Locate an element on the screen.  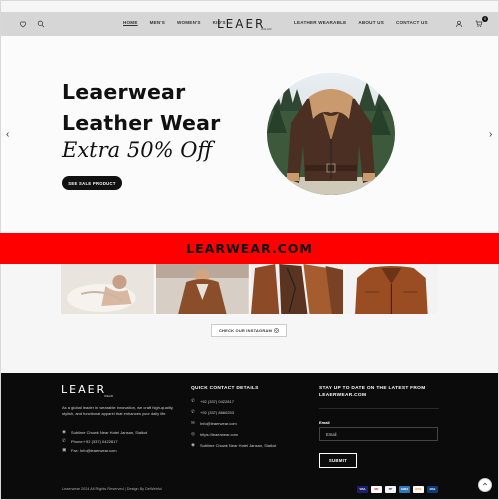
see-sale-product-button: SEE SALE PRODUCT is located at coordinates (92, 183).